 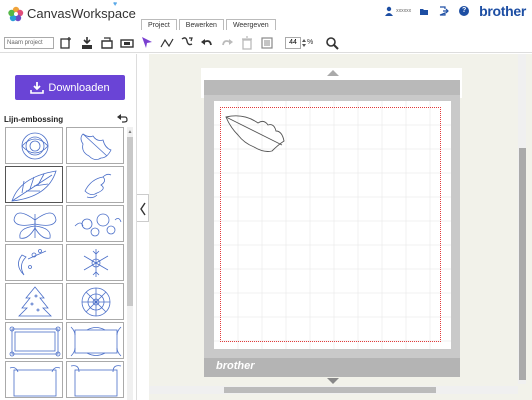 What do you see at coordinates (293, 43) in the screenshot?
I see `zoom-input: 44` at bounding box center [293, 43].